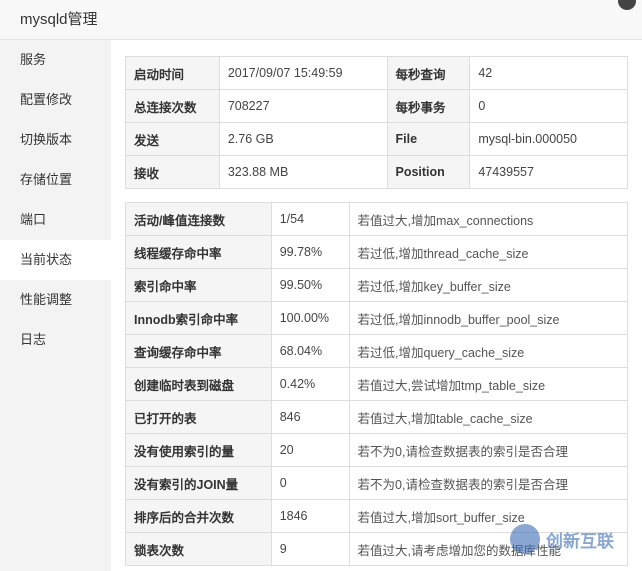  I want to click on table-row: 总连接次数 708227 每秒事务 0, so click(376, 106).